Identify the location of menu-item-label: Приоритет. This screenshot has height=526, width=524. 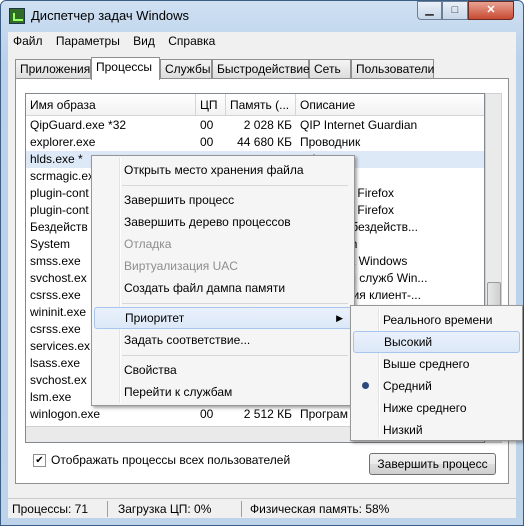
(155, 318).